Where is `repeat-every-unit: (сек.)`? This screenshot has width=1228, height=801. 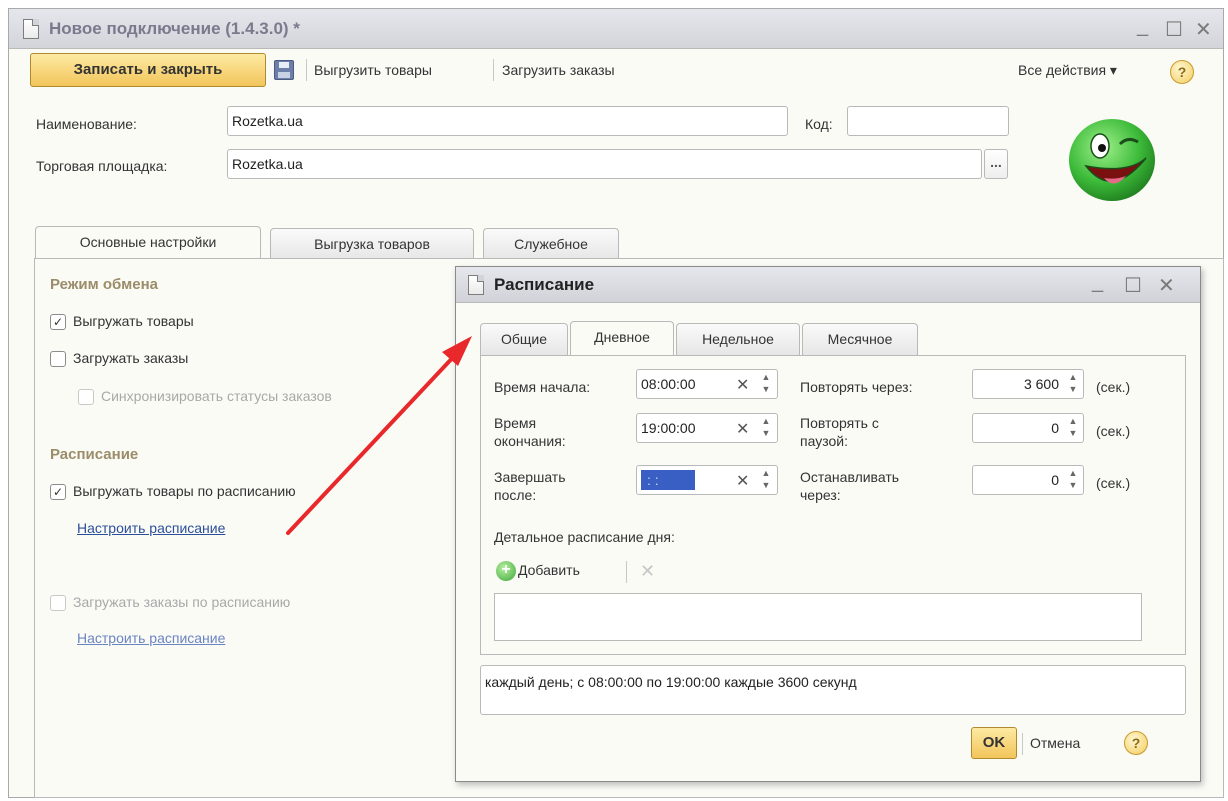 repeat-every-unit: (сек.) is located at coordinates (1113, 387).